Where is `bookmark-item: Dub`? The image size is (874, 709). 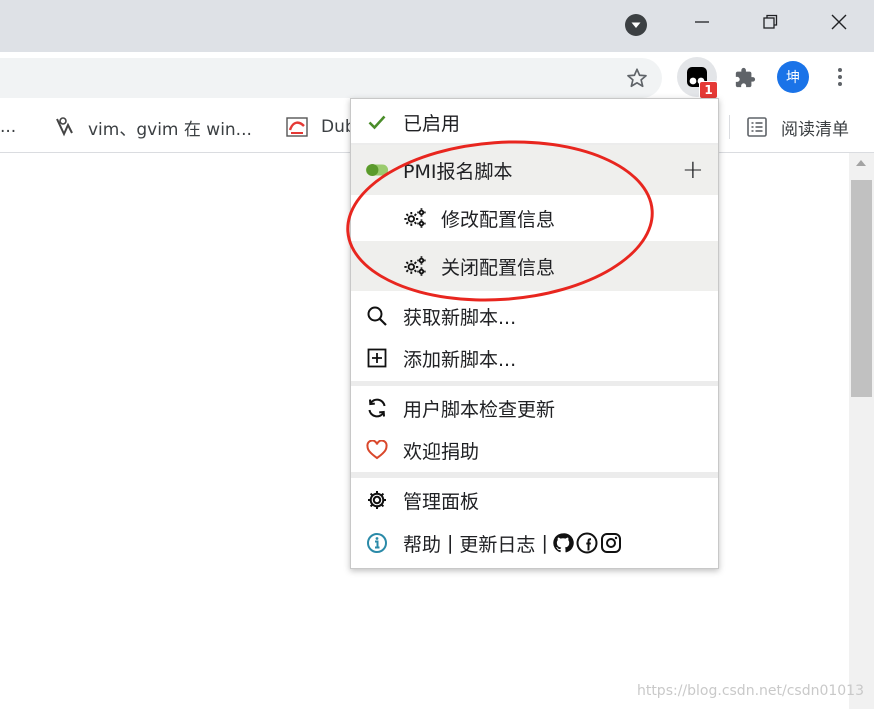
bookmark-item: Dub is located at coordinates (320, 127).